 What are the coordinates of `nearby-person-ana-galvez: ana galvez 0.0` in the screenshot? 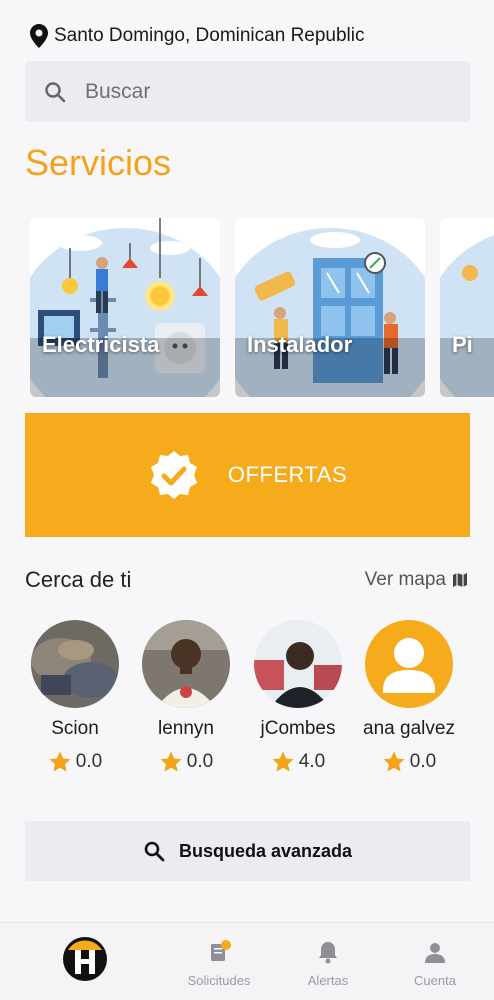 It's located at (409, 697).